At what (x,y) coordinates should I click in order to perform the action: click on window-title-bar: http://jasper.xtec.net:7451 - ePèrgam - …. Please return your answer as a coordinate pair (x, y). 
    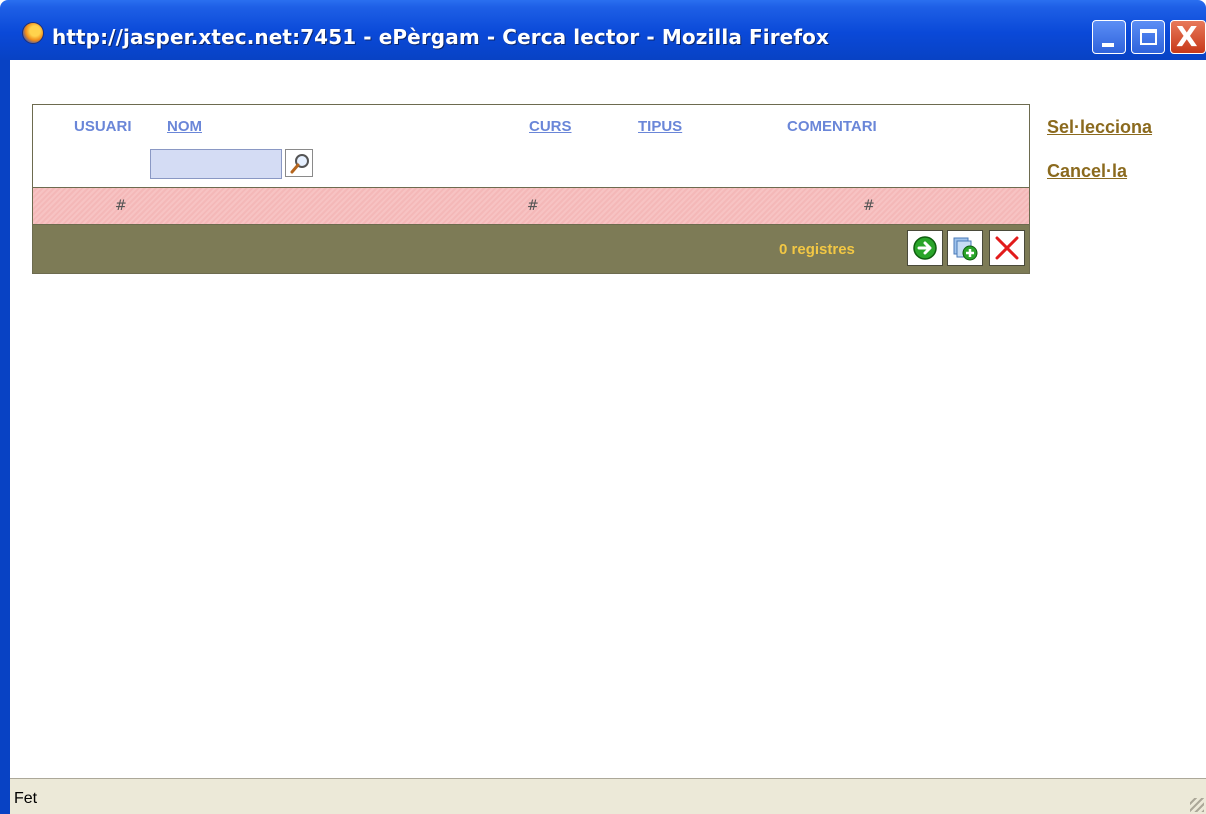
    Looking at the image, I should click on (603, 30).